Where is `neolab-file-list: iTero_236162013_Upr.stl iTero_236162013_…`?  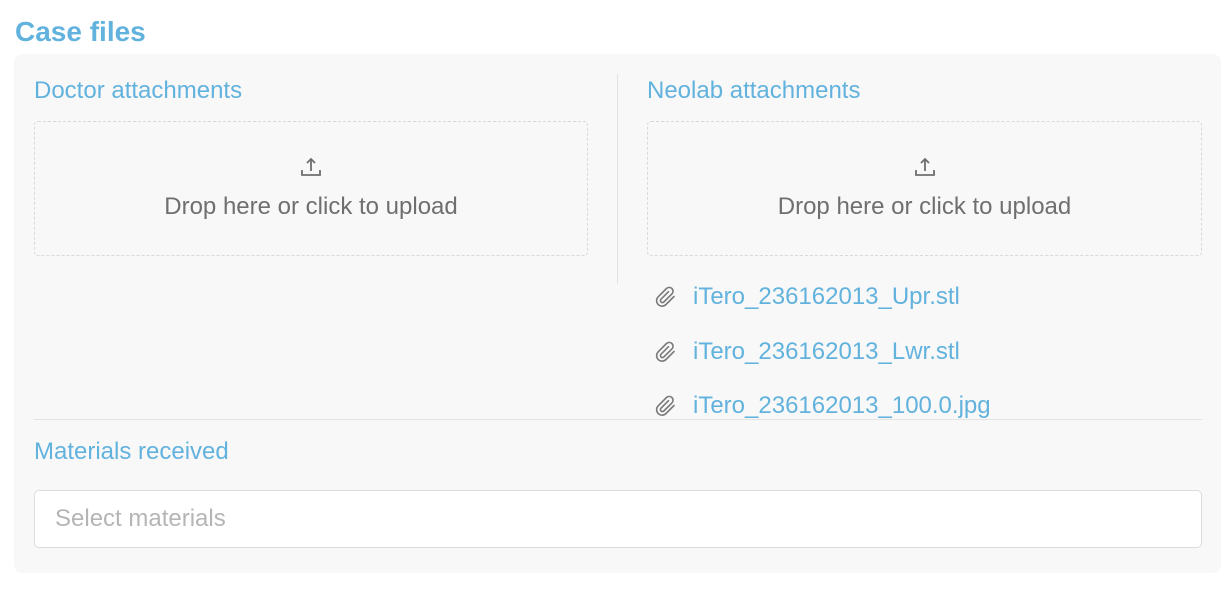
neolab-file-list: iTero_236162013_Upr.stl iTero_236162013_… is located at coordinates (822, 352).